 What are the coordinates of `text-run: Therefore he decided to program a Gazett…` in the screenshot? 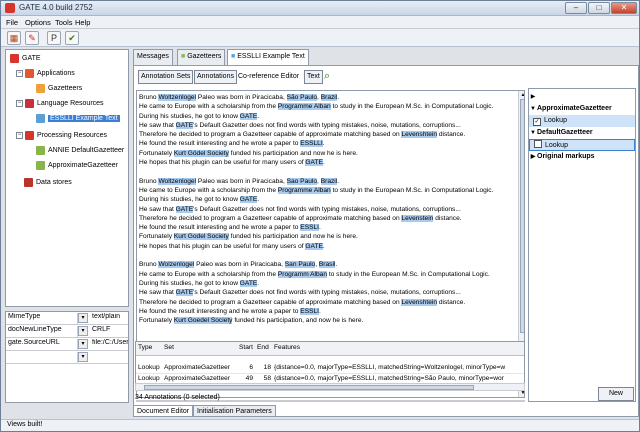 It's located at (270, 135).